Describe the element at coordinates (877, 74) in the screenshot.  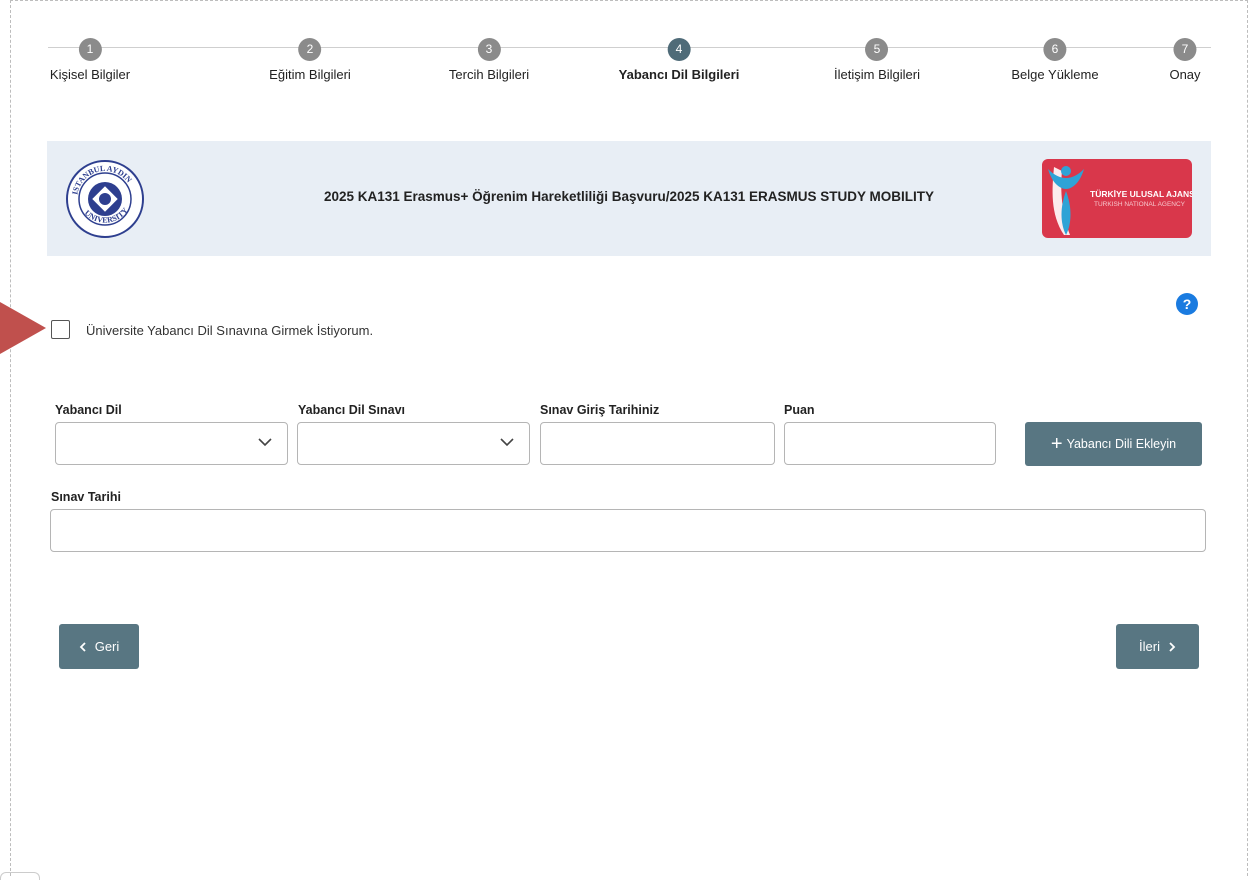
I see `step-label: İletişim Bilgileri` at that location.